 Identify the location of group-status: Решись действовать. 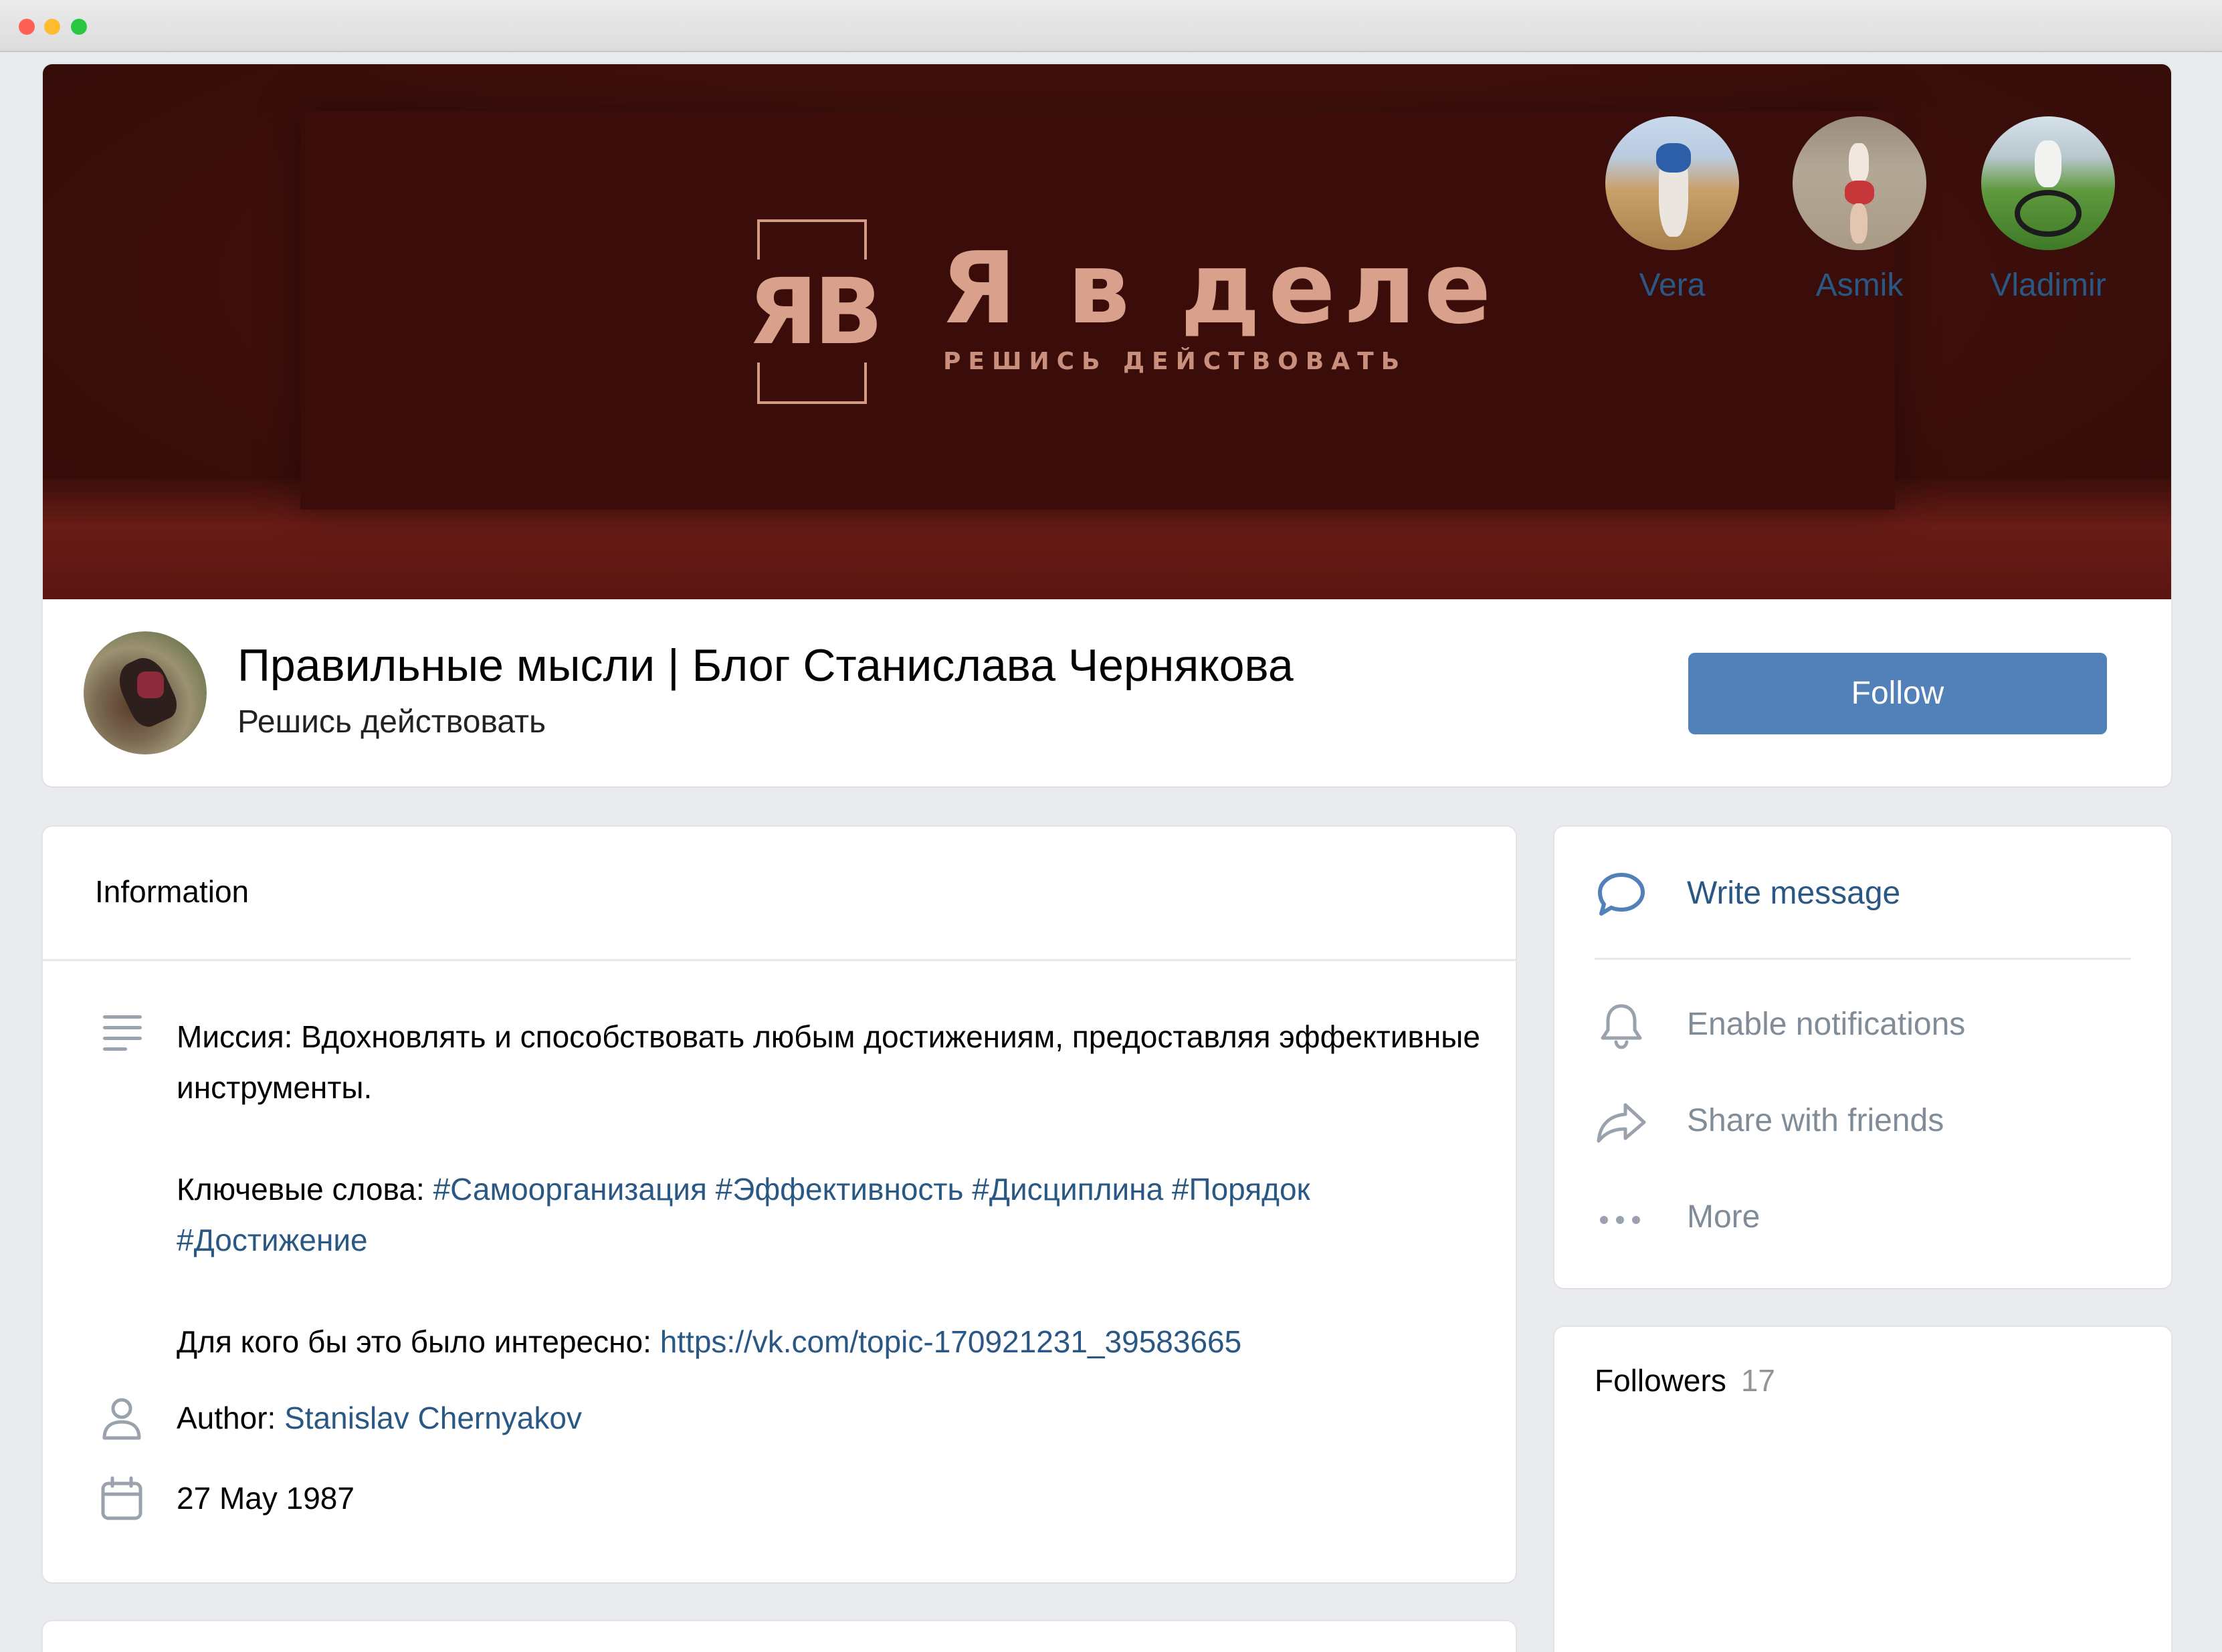
(391, 722).